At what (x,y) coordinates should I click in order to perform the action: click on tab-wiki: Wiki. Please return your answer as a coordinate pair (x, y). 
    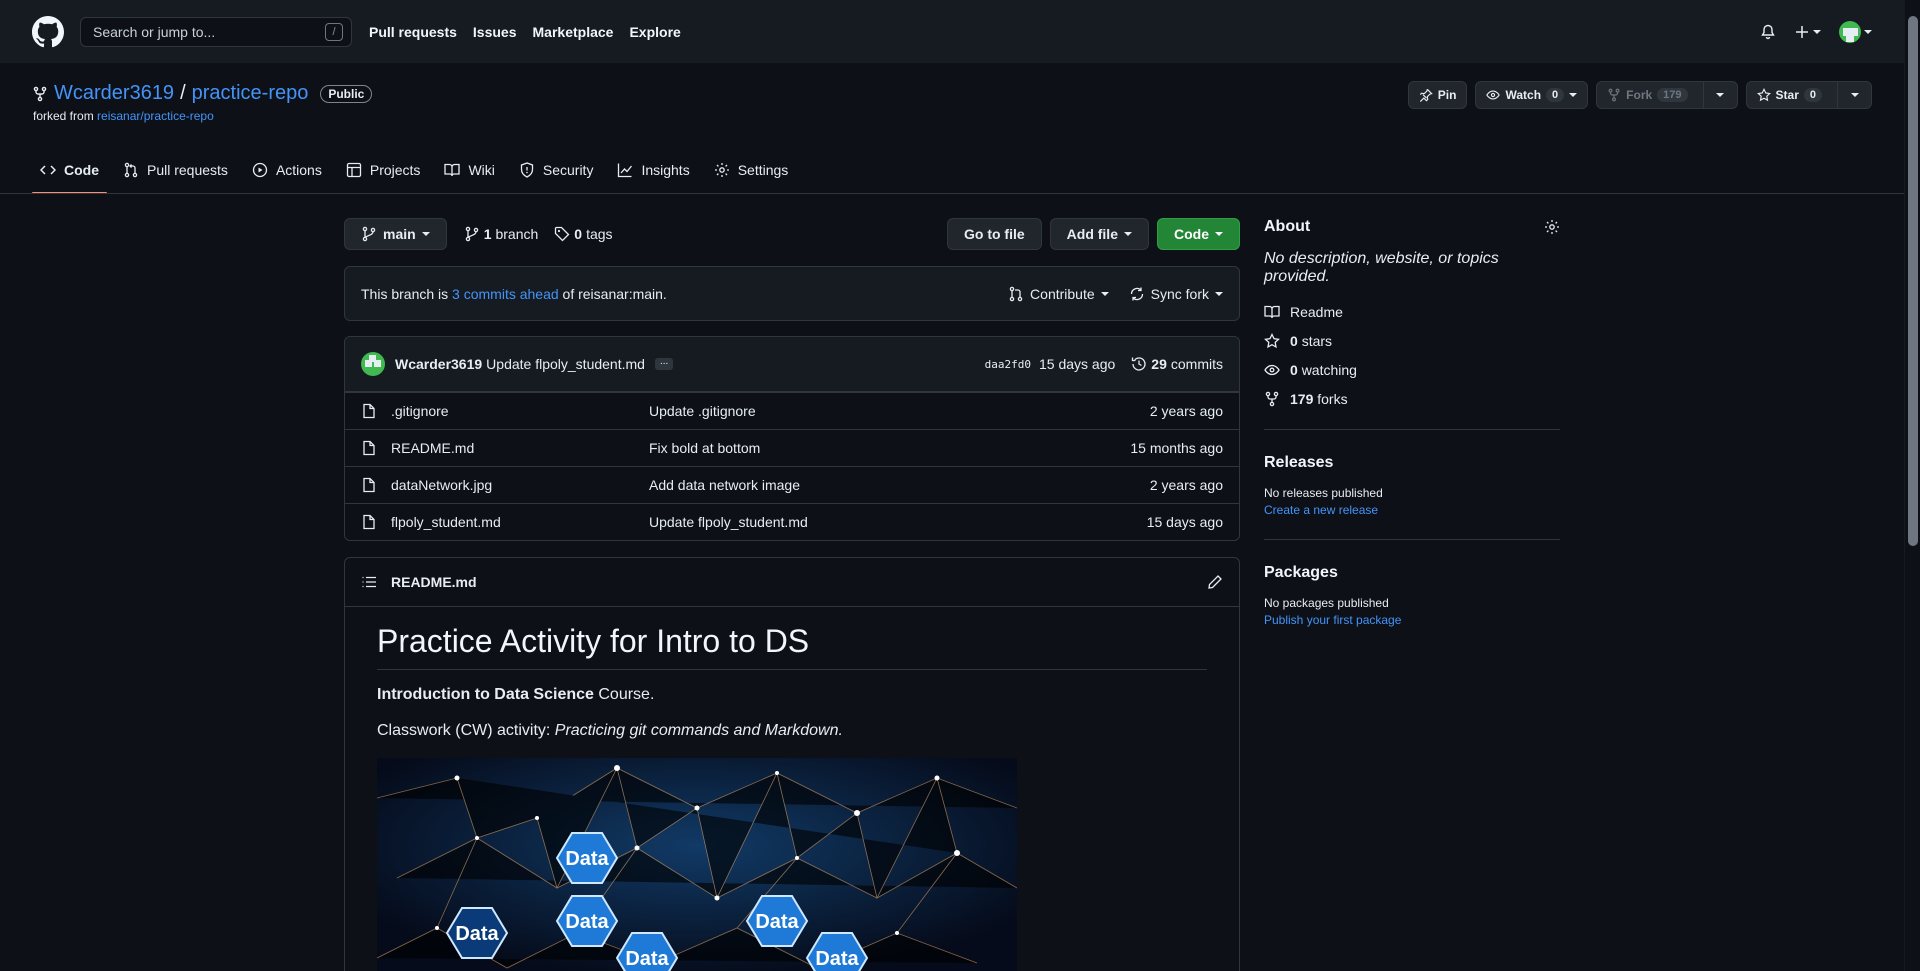
    Looking at the image, I should click on (469, 170).